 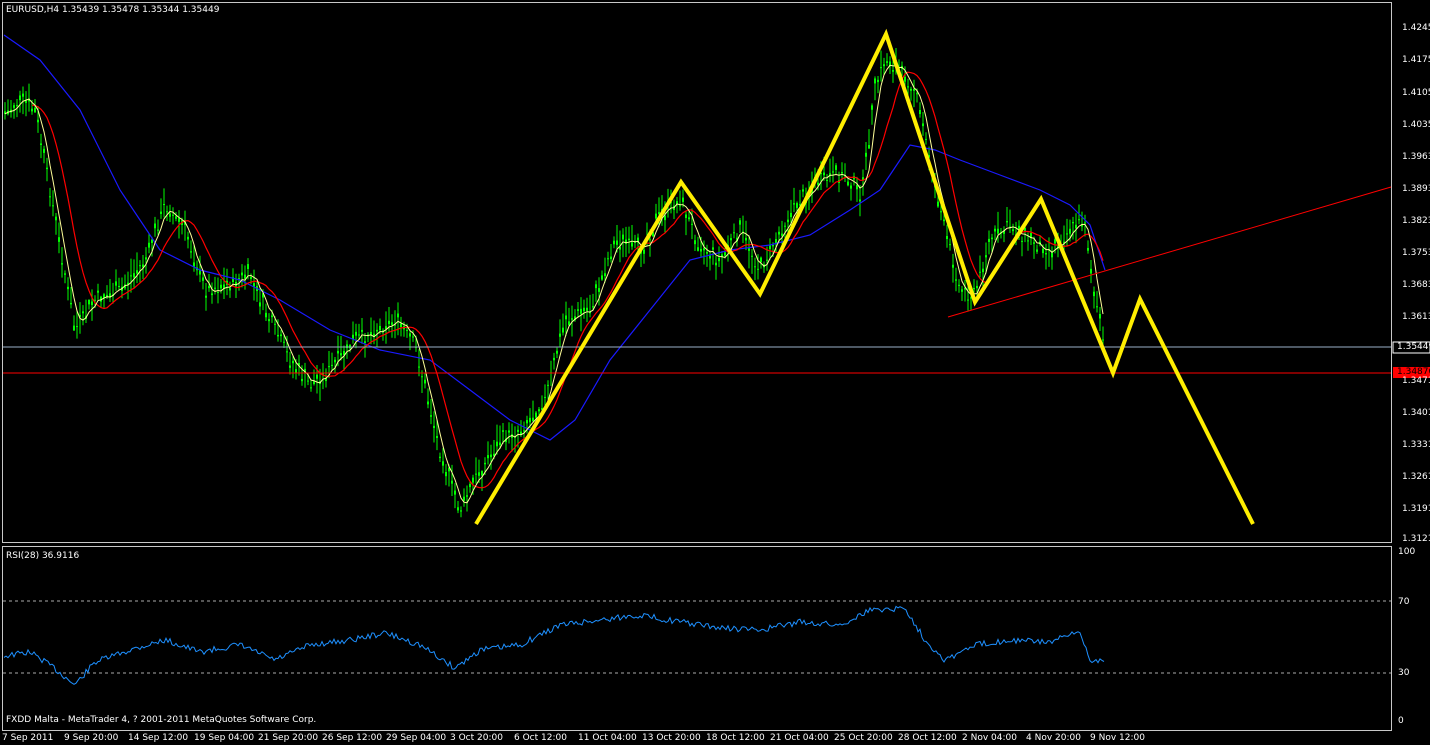 I want to click on time-label: 2 Nov 04:00, so click(x=989, y=738).